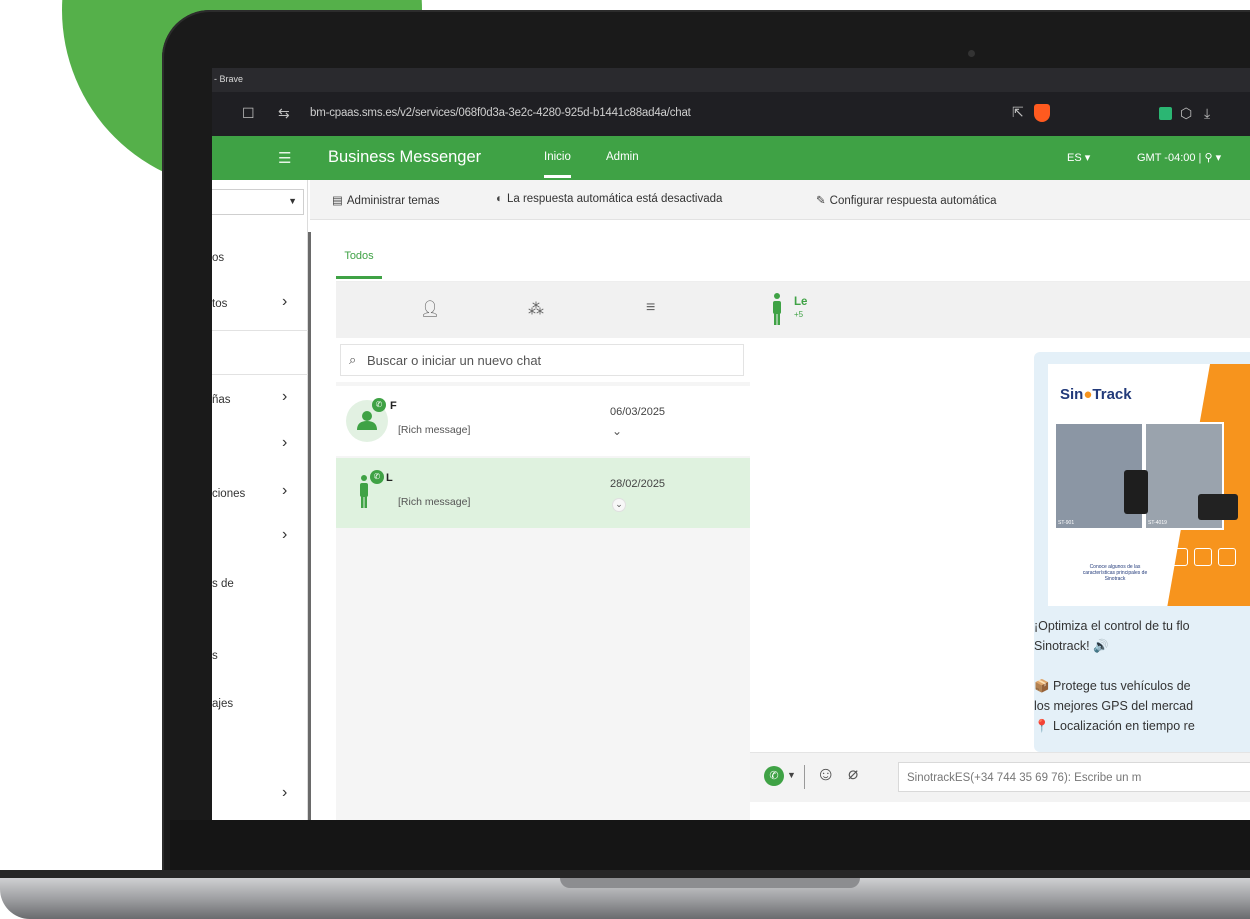 The image size is (1250, 919). What do you see at coordinates (337, 201) in the screenshot?
I see `calendar-icon: ▤` at bounding box center [337, 201].